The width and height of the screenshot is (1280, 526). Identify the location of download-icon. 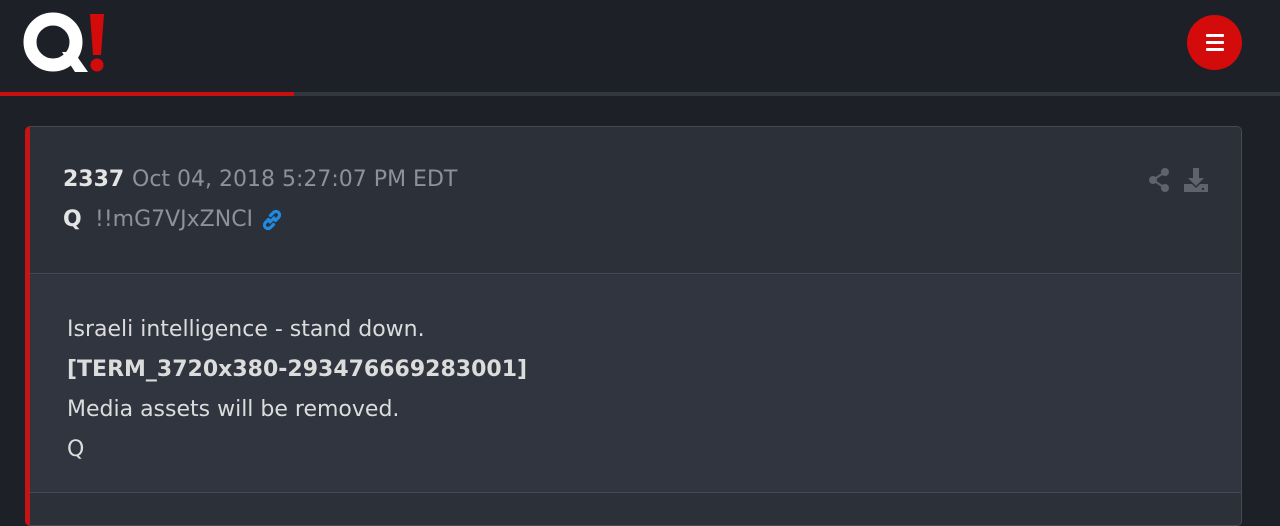
(1196, 180).